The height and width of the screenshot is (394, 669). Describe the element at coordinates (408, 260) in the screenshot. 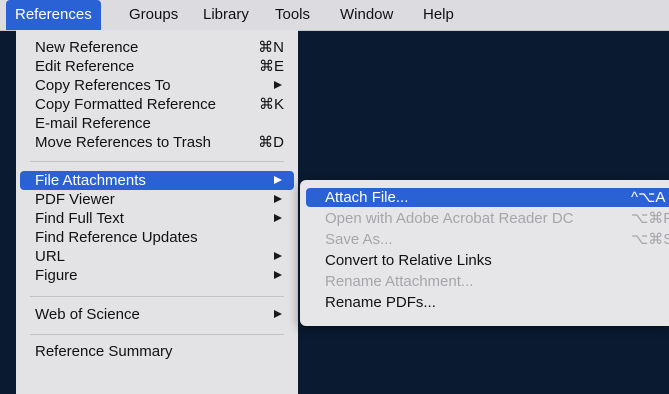

I see `menu-item-label: Convert to Relative Links` at that location.